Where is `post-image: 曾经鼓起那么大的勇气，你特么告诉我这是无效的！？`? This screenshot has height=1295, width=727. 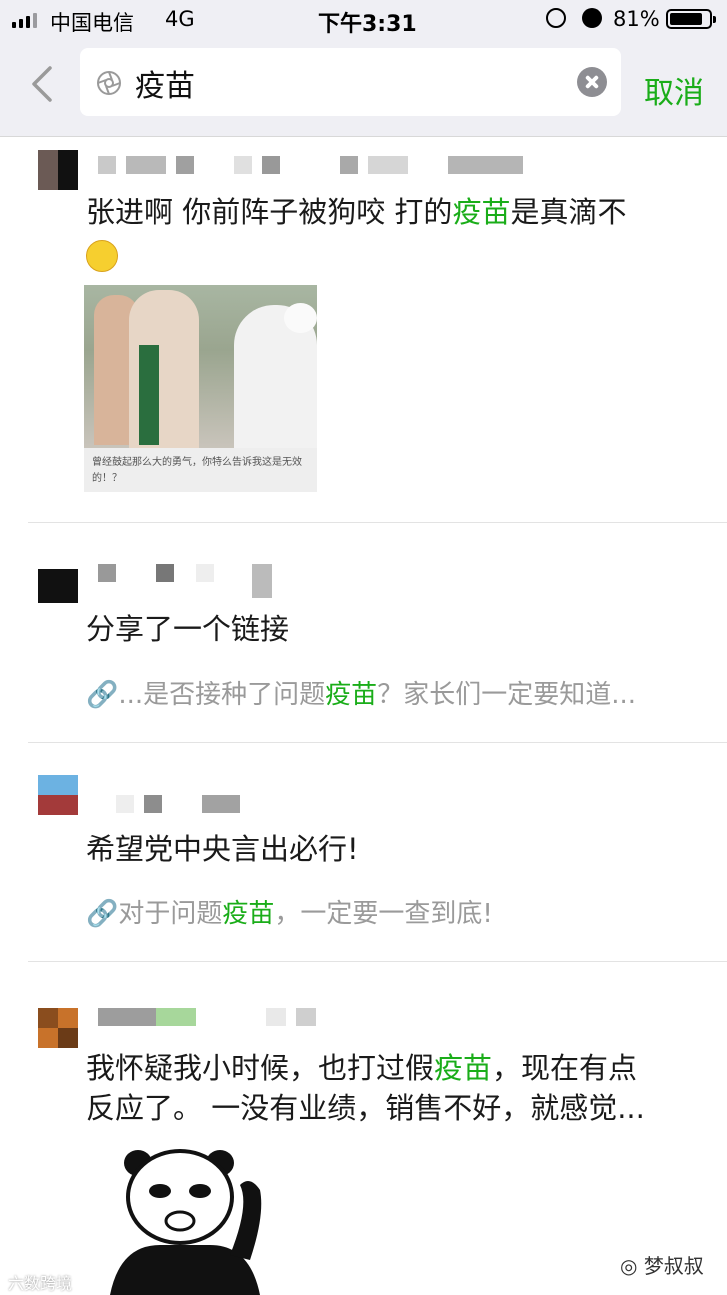
post-image: 曾经鼓起那么大的勇气，你特么告诉我这是无效的！？ is located at coordinates (200, 388).